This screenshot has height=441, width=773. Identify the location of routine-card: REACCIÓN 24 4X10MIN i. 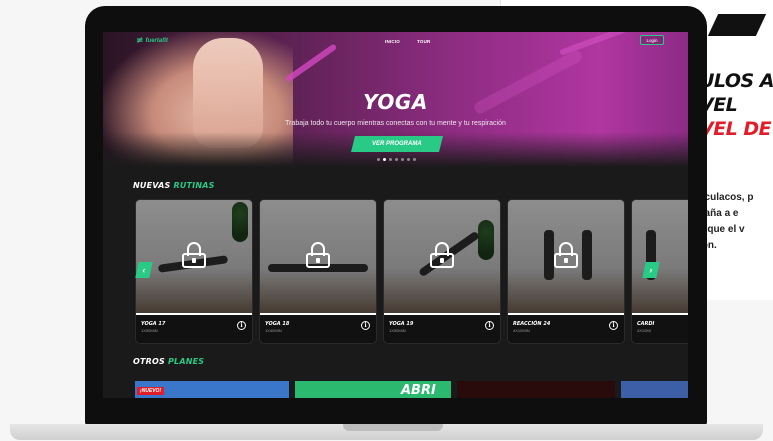
(566, 271).